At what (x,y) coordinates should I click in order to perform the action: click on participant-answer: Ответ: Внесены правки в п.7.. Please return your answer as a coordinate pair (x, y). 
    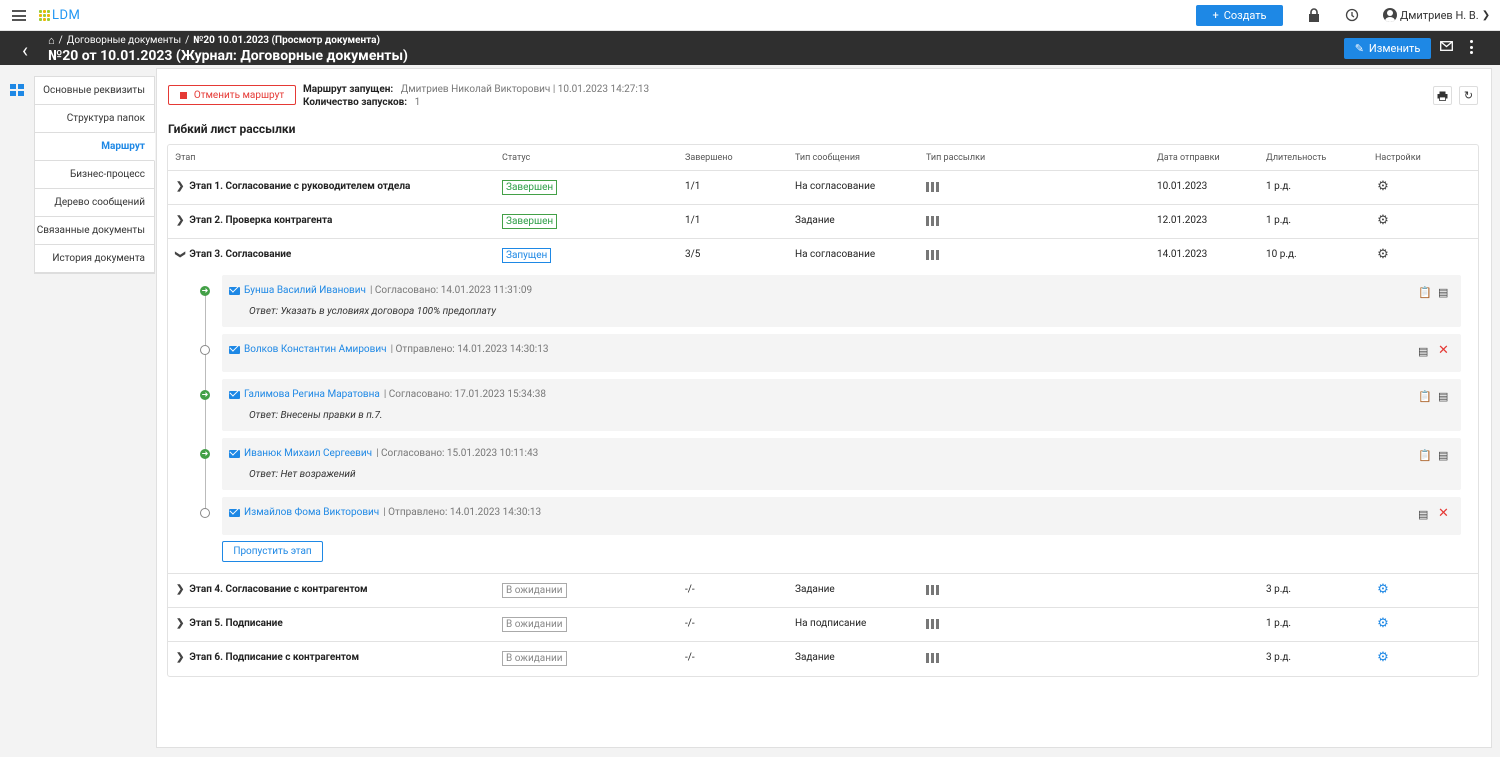
    Looking at the image, I should click on (316, 415).